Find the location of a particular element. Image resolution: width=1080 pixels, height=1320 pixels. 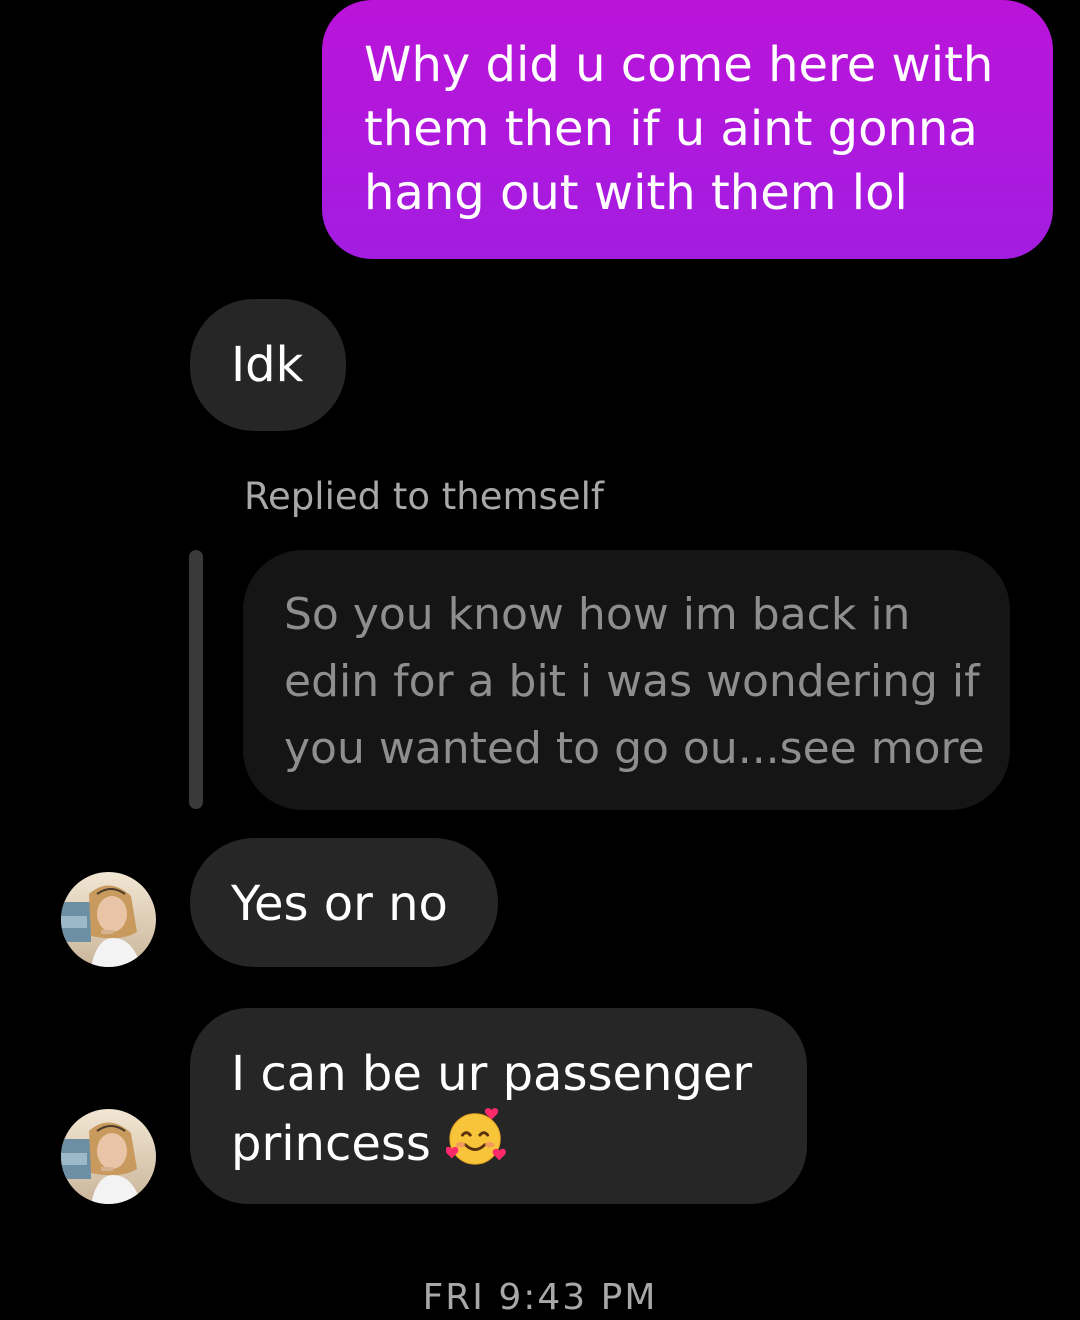

received-message-bubble: Idk is located at coordinates (268, 365).